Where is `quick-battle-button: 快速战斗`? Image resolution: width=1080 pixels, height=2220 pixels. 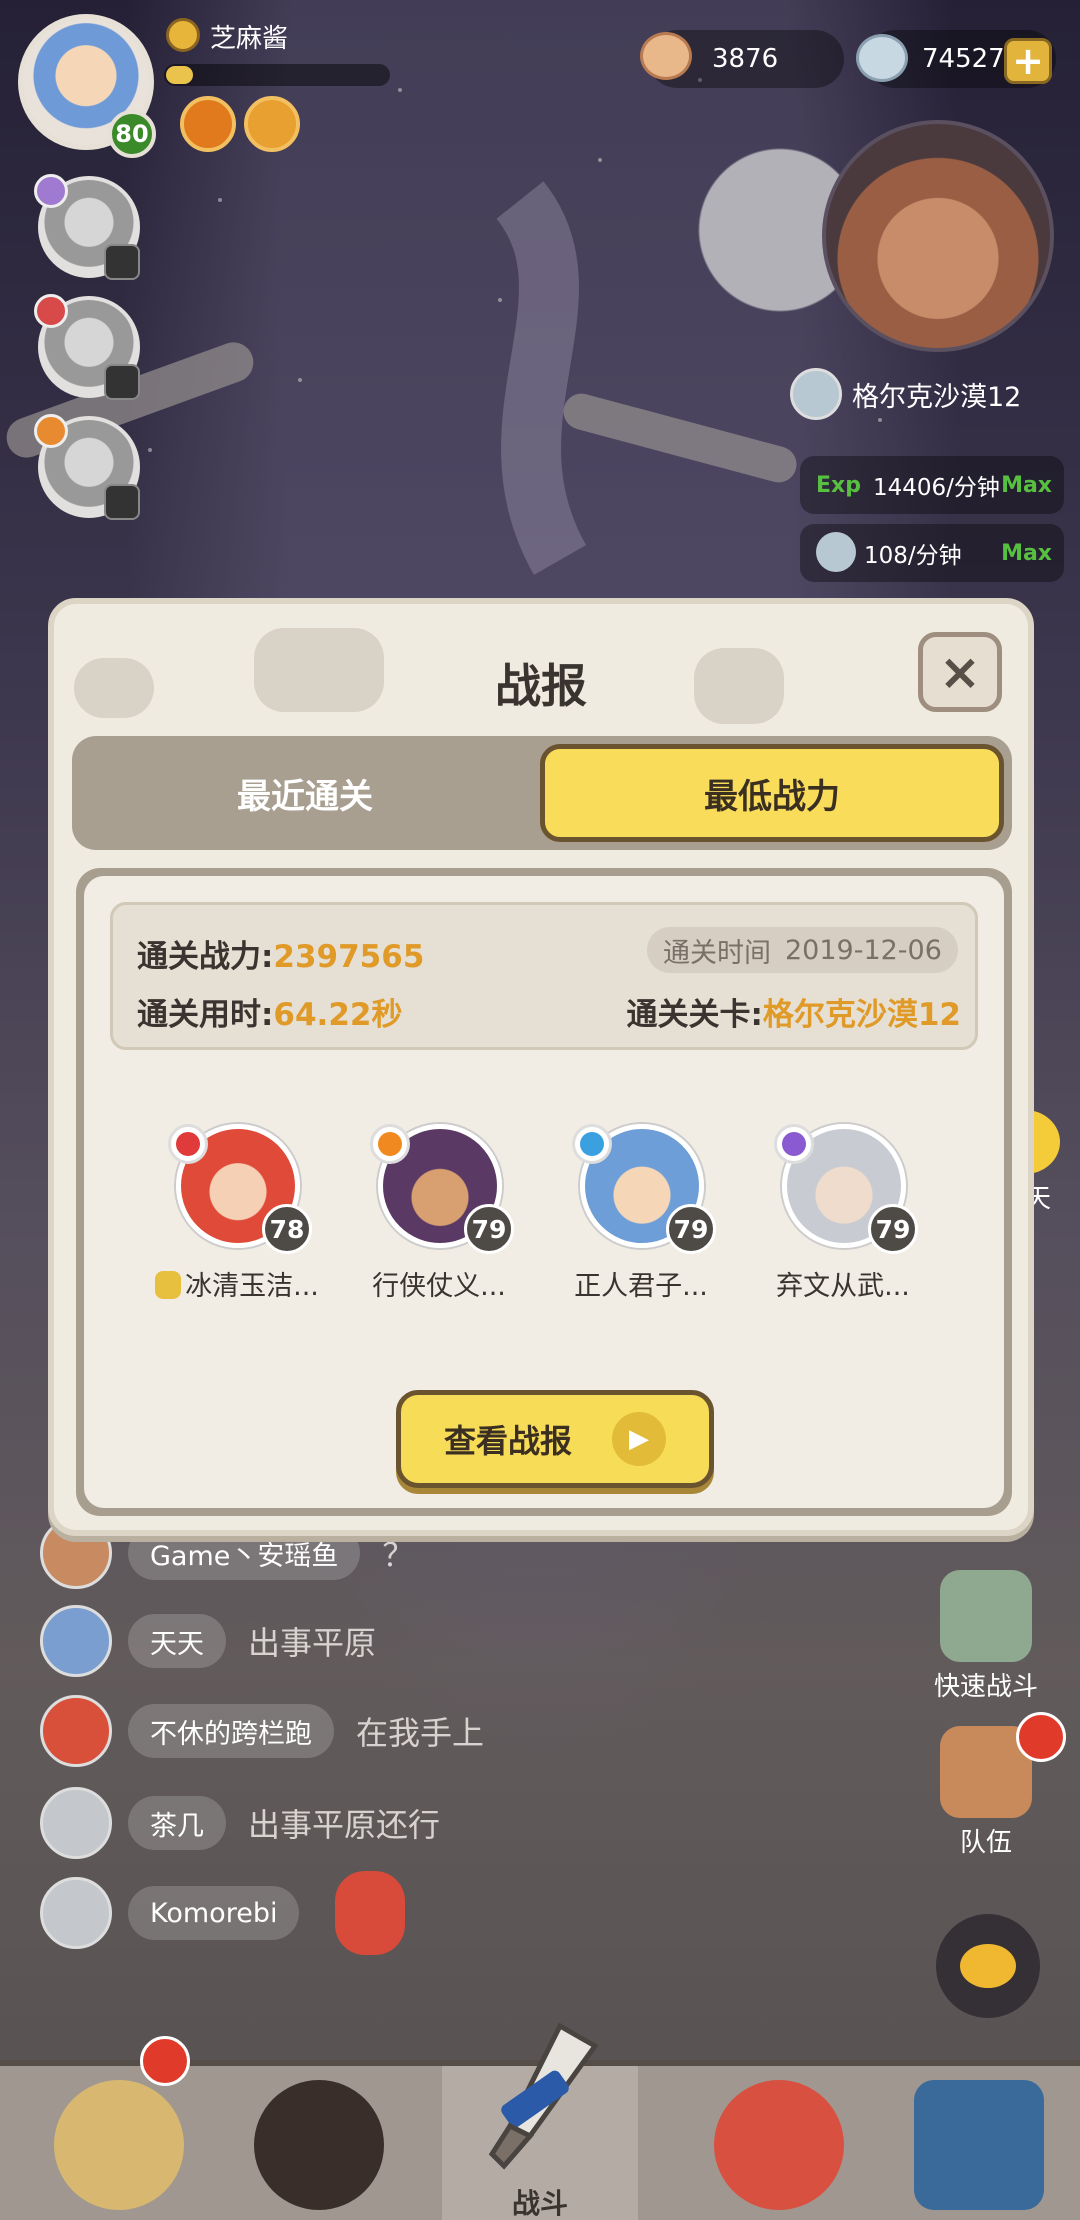 quick-battle-button: 快速战斗 is located at coordinates (986, 1636).